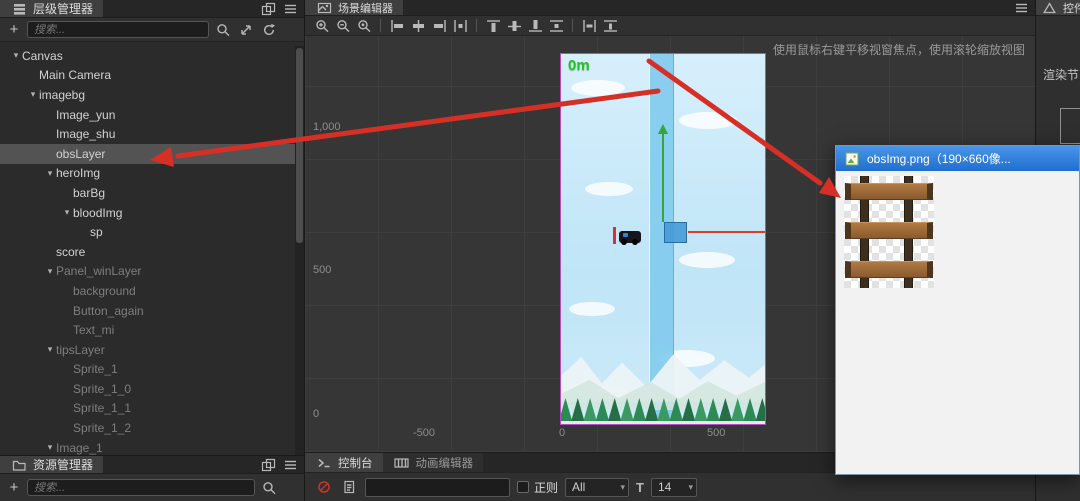 This screenshot has width=1080, height=501. I want to click on assets-search-input, so click(141, 487).